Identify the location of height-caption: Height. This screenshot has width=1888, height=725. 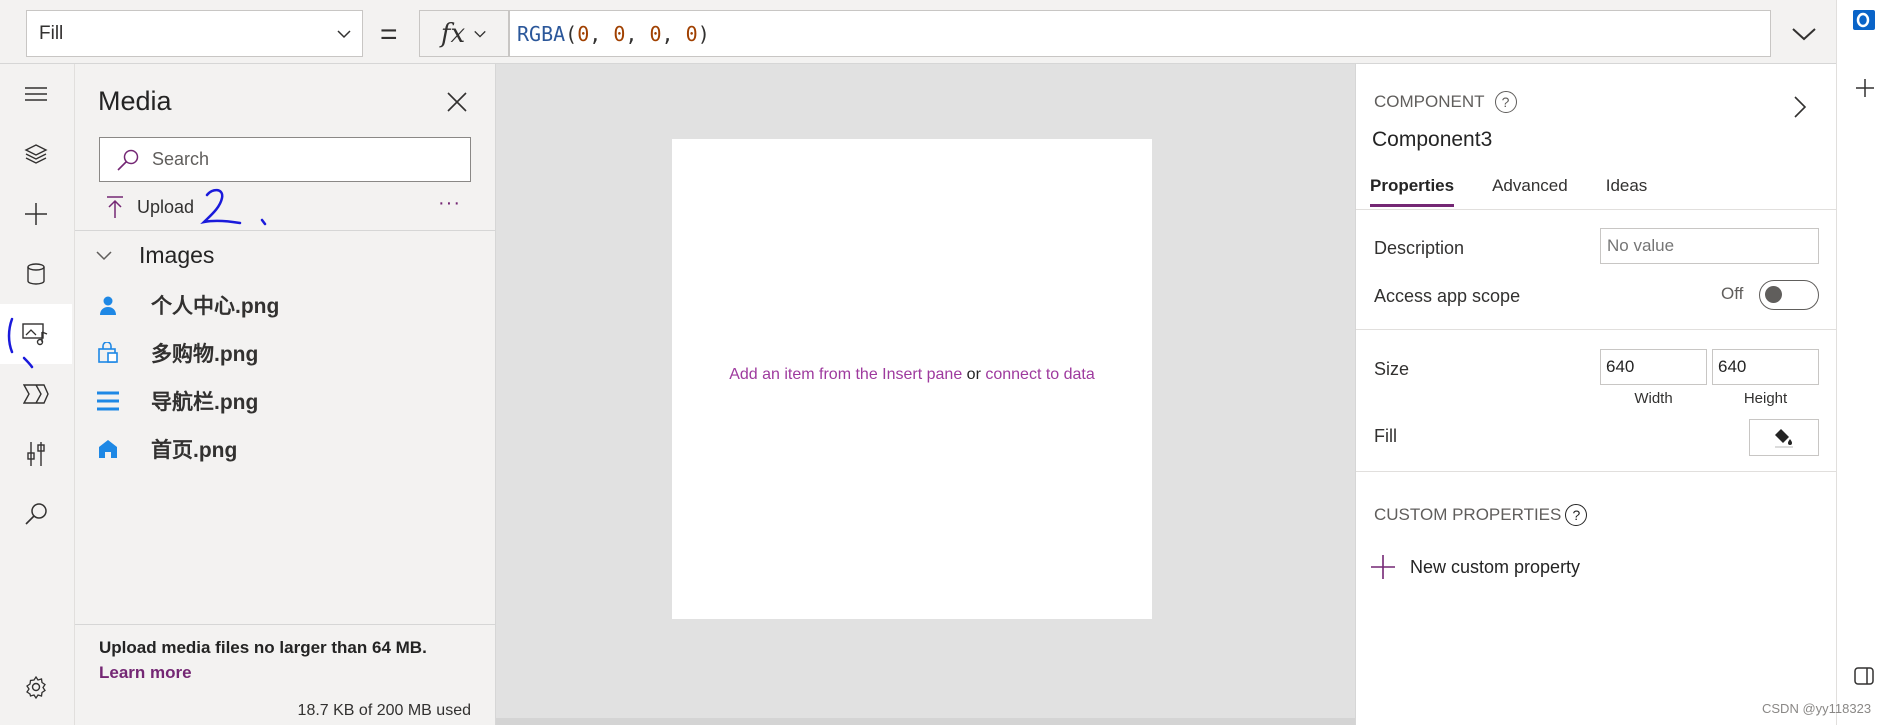
(1765, 398).